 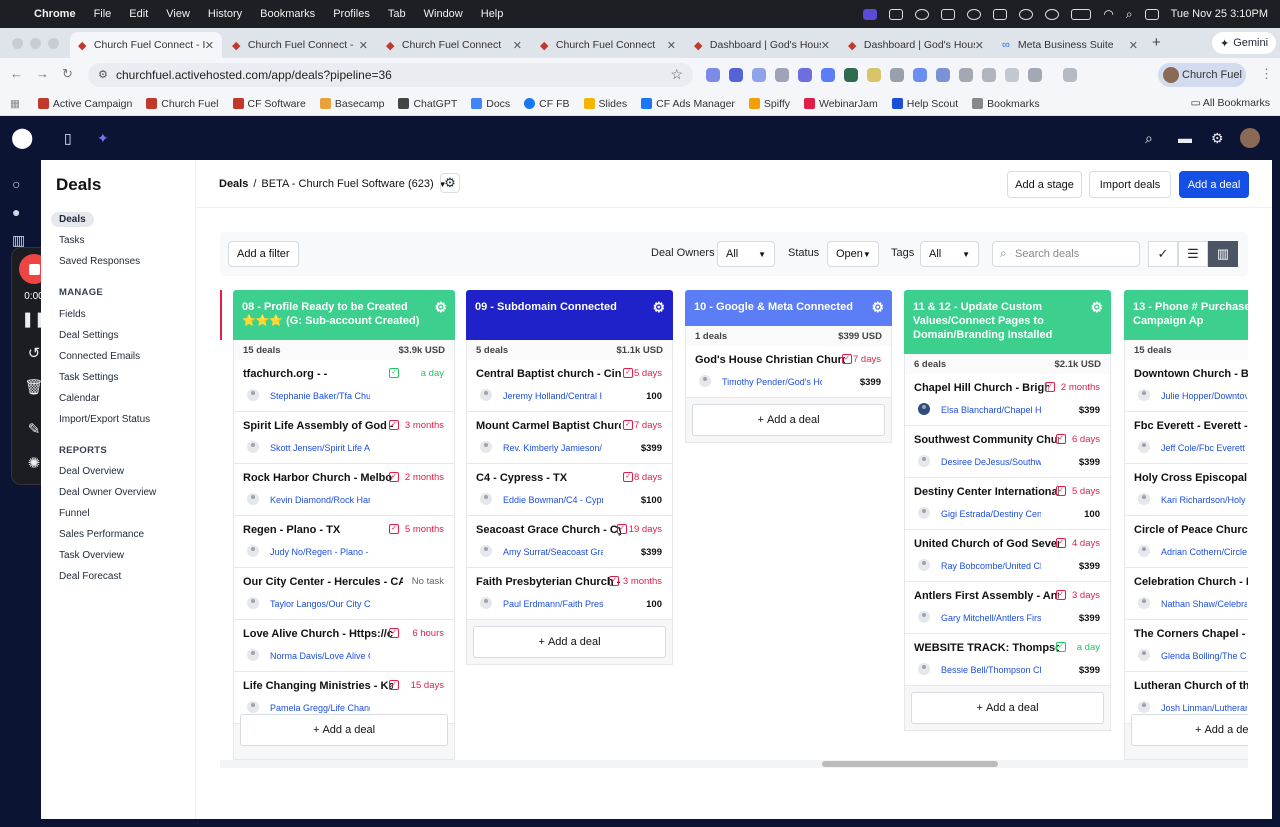 I want to click on bookmark-item: Active Campaign, so click(x=84, y=104).